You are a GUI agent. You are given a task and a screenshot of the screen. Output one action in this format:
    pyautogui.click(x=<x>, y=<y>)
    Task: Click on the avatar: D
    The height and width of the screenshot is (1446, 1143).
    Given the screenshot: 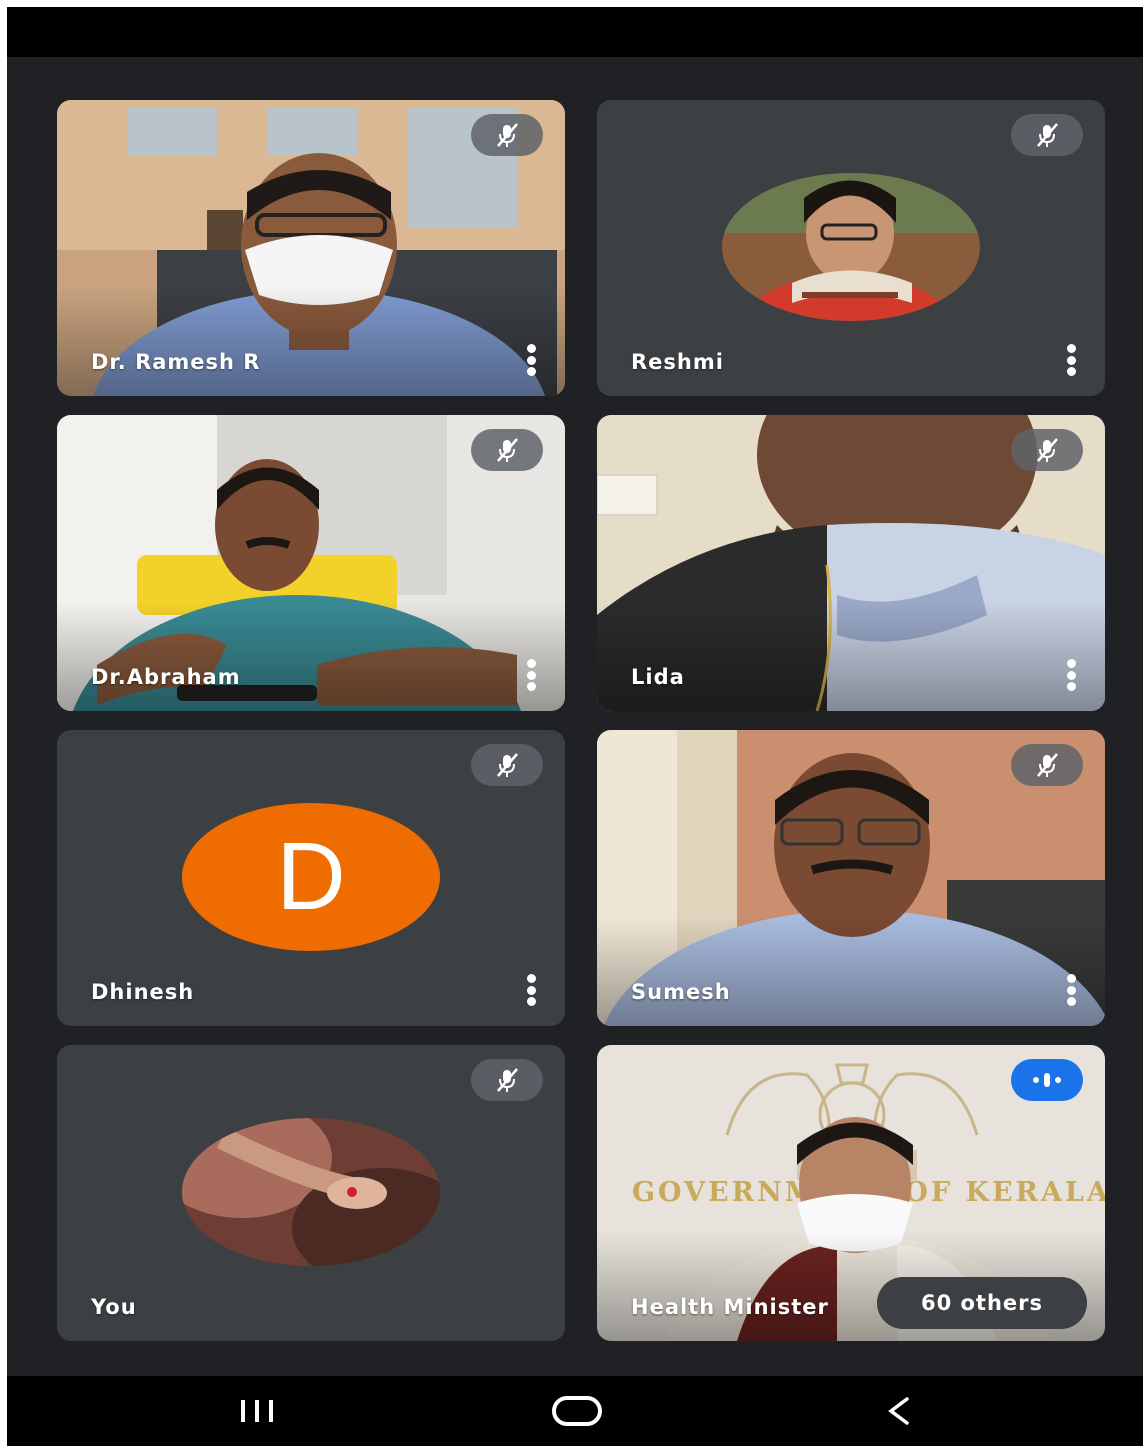 What is the action you would take?
    pyautogui.click(x=311, y=877)
    